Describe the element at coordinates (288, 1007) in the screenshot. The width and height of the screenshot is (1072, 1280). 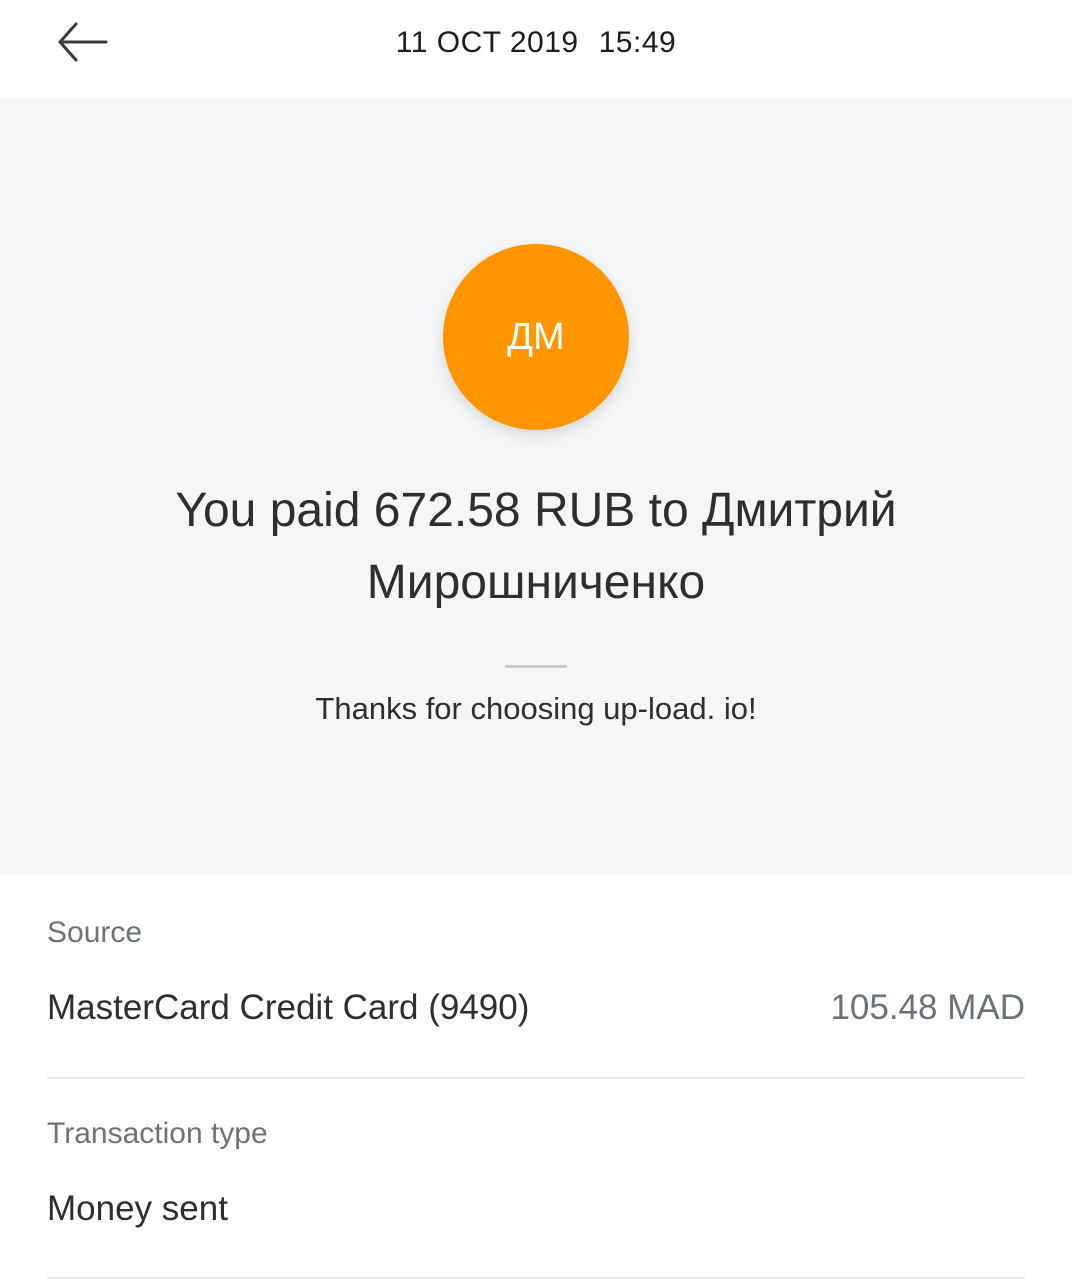
I see `source-value: MasterCard Credit Card (9490)` at that location.